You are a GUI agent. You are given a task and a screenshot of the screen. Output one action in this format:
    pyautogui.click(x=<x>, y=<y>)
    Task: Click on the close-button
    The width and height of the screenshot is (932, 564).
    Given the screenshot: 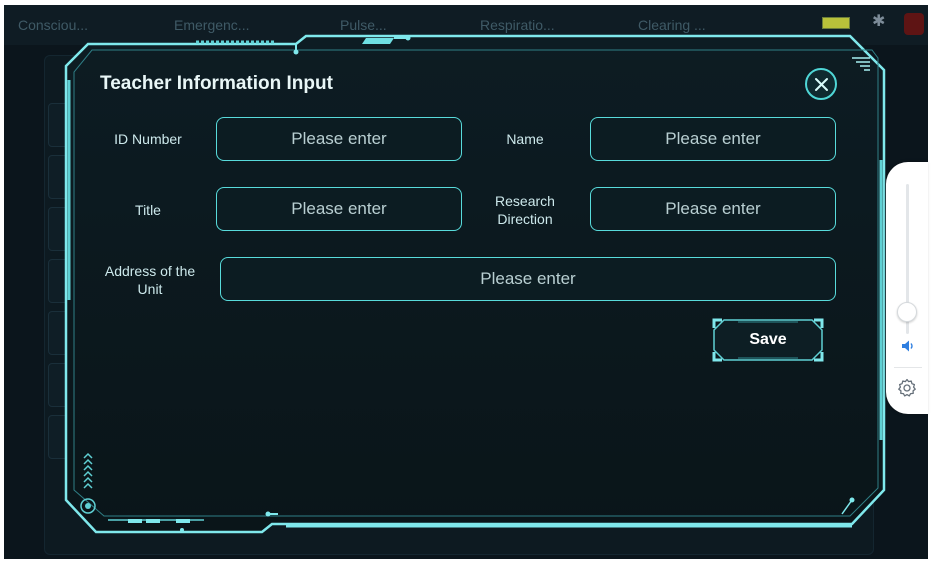 What is the action you would take?
    pyautogui.click(x=821, y=84)
    